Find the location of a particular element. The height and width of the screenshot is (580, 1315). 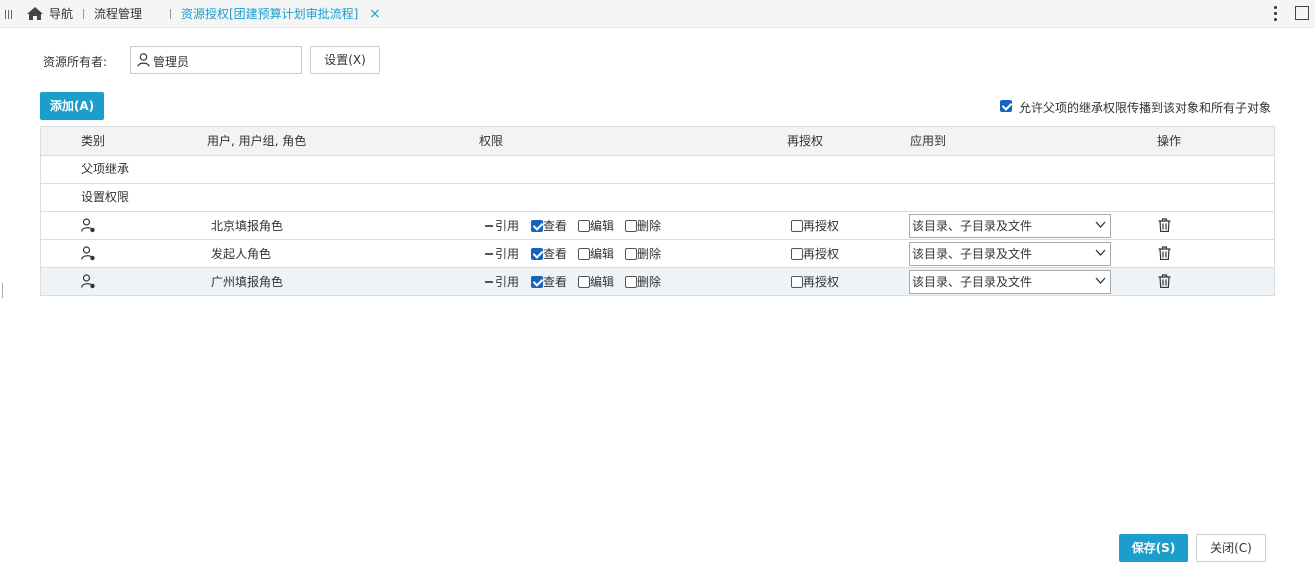

group-row-set-permissions: 设置权限 is located at coordinates (657, 198).